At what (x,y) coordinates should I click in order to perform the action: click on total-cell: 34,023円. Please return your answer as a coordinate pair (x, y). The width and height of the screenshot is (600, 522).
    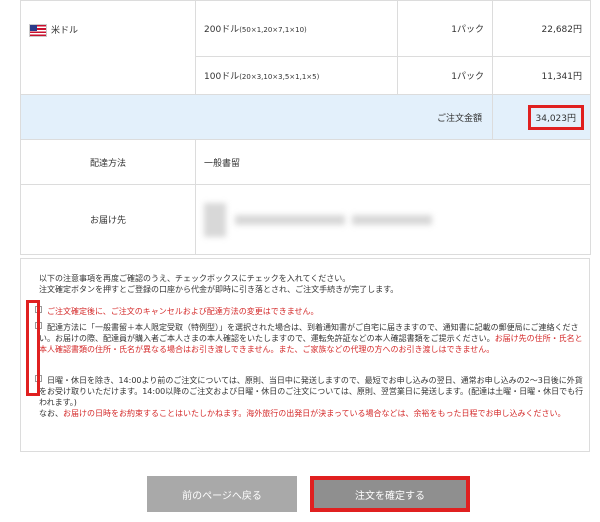
    Looking at the image, I should click on (541, 117).